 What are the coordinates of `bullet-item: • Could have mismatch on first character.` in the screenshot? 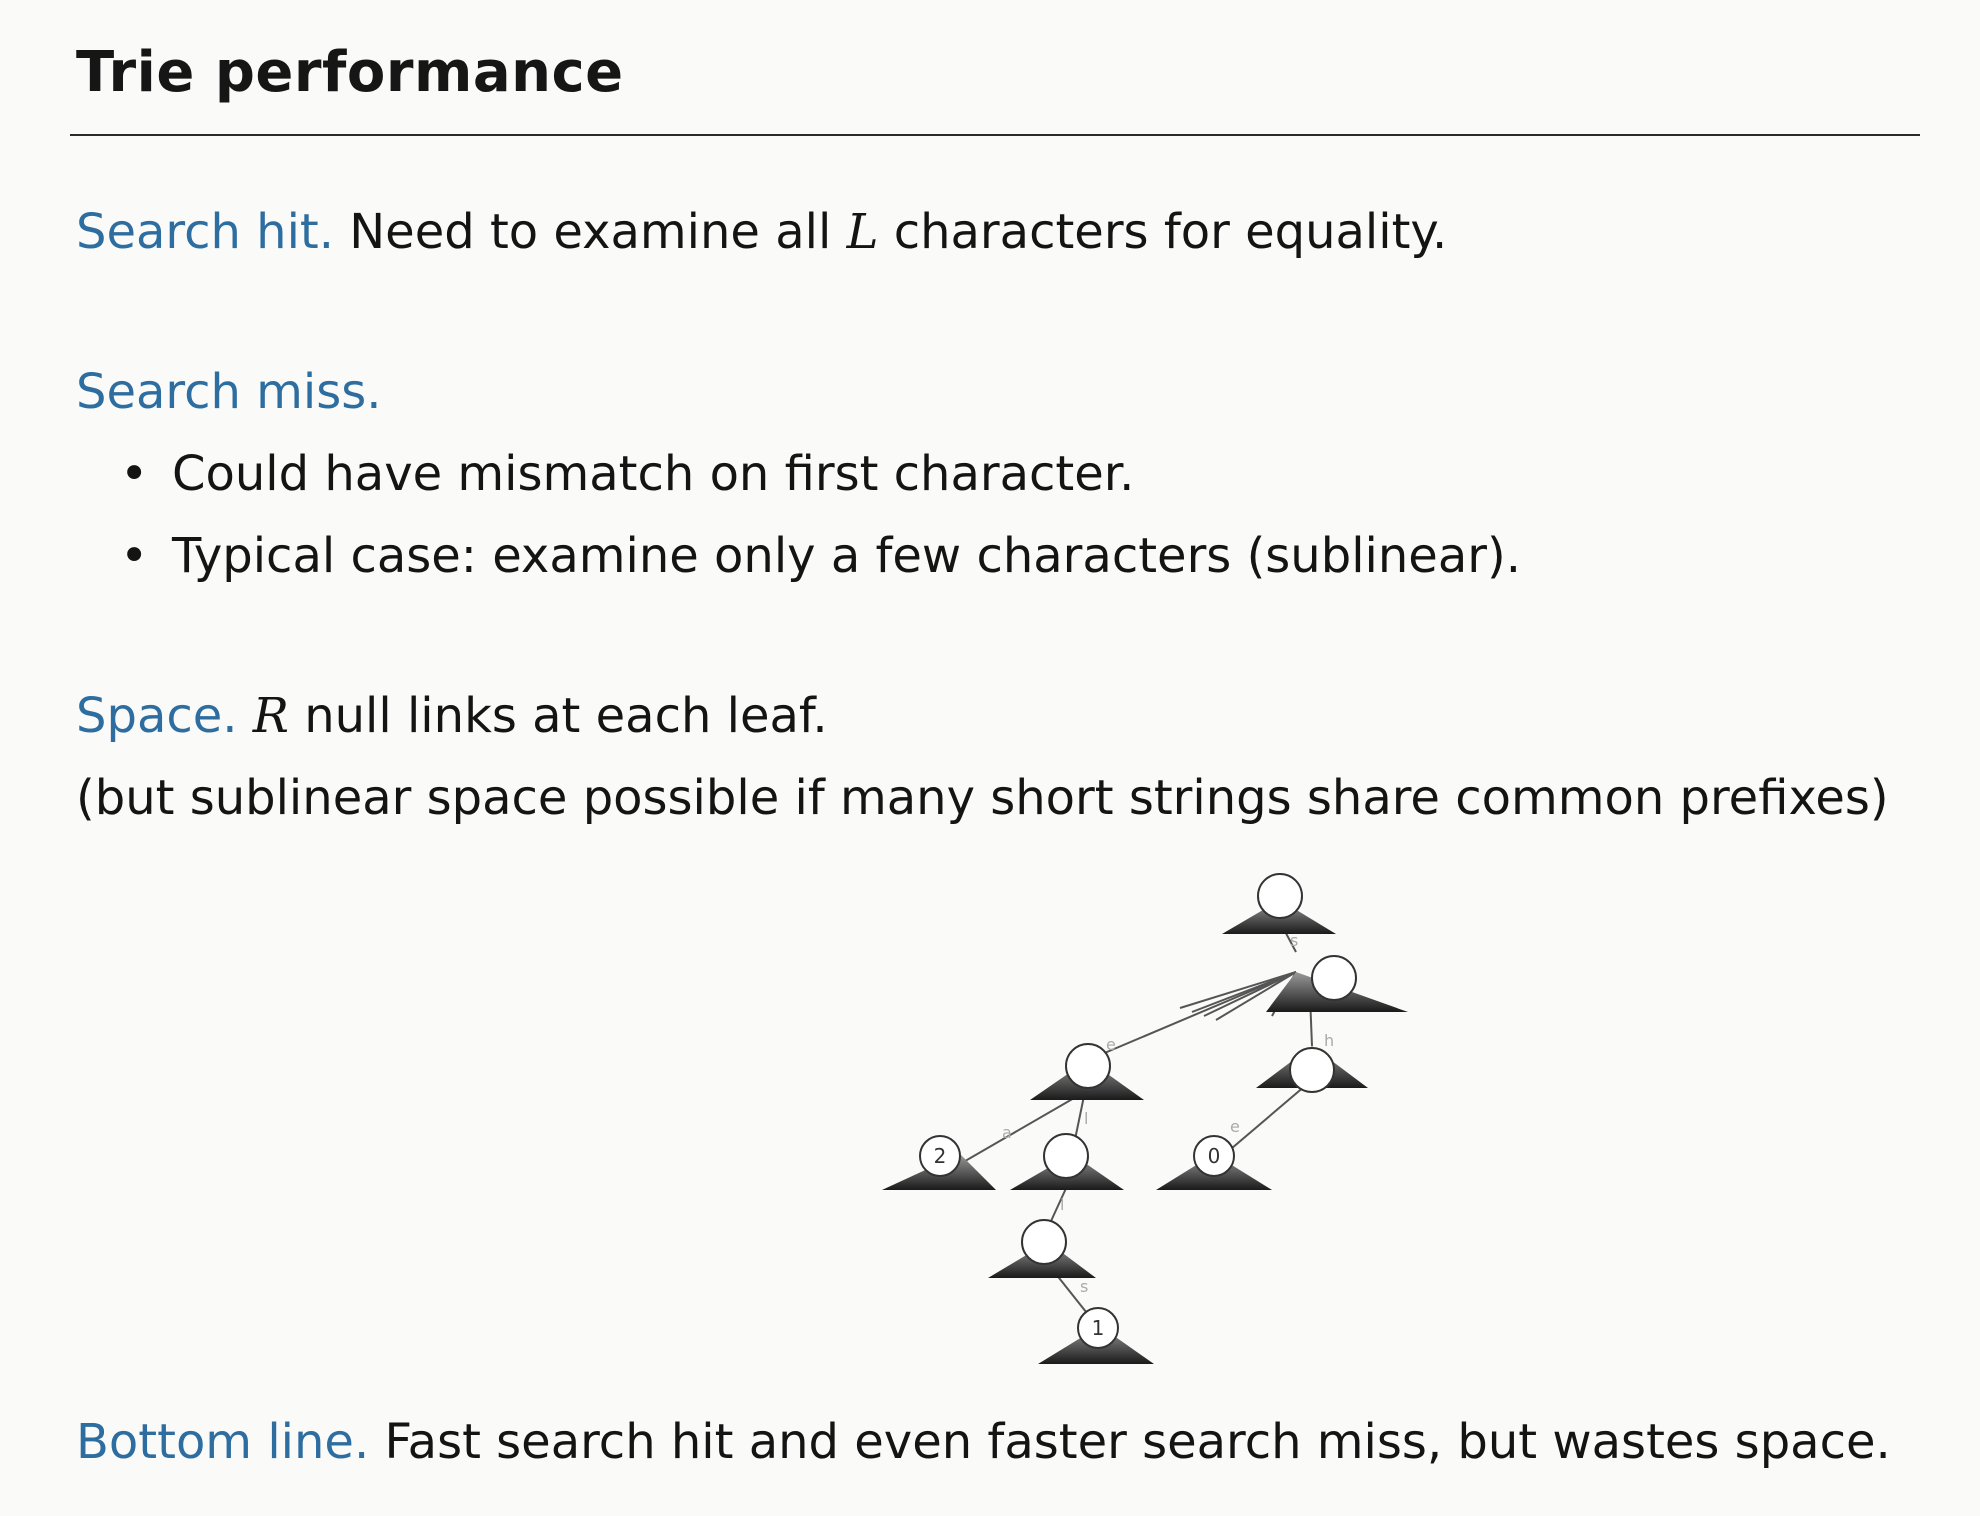 It's located at (627, 474).